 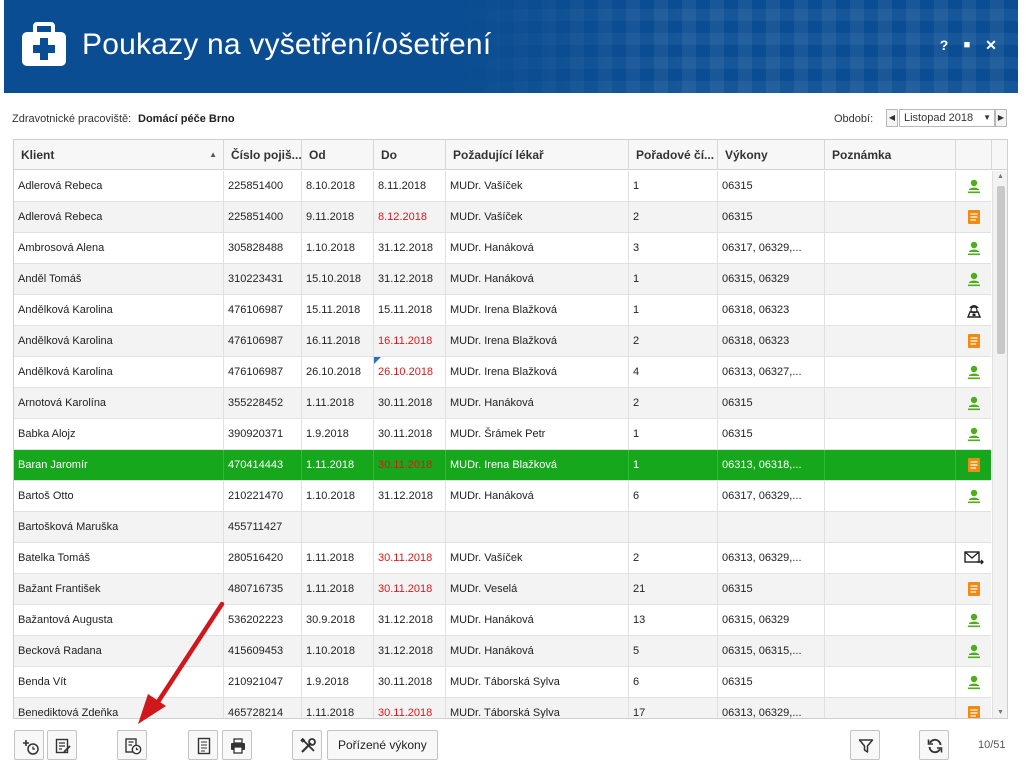 I want to click on cell-od: 8.10.2018, so click(x=338, y=186).